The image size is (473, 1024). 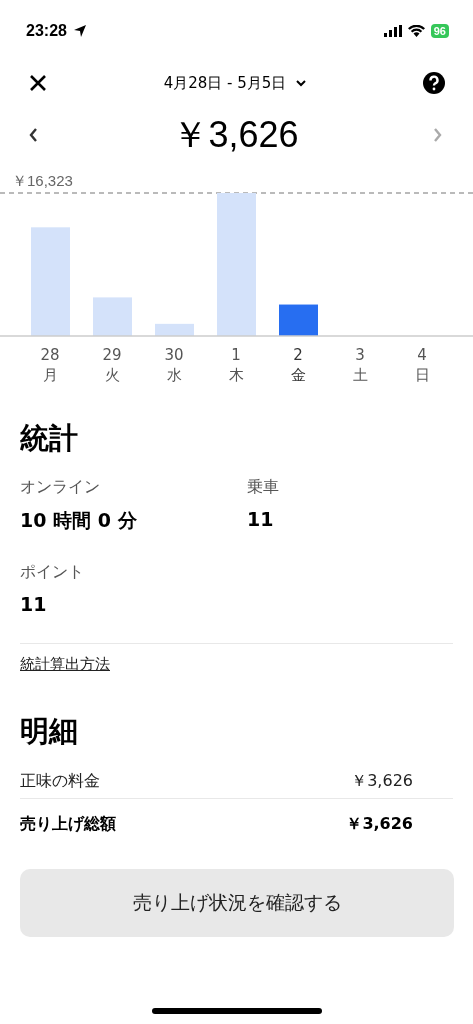 What do you see at coordinates (392, 31) in the screenshot?
I see `signal-icon` at bounding box center [392, 31].